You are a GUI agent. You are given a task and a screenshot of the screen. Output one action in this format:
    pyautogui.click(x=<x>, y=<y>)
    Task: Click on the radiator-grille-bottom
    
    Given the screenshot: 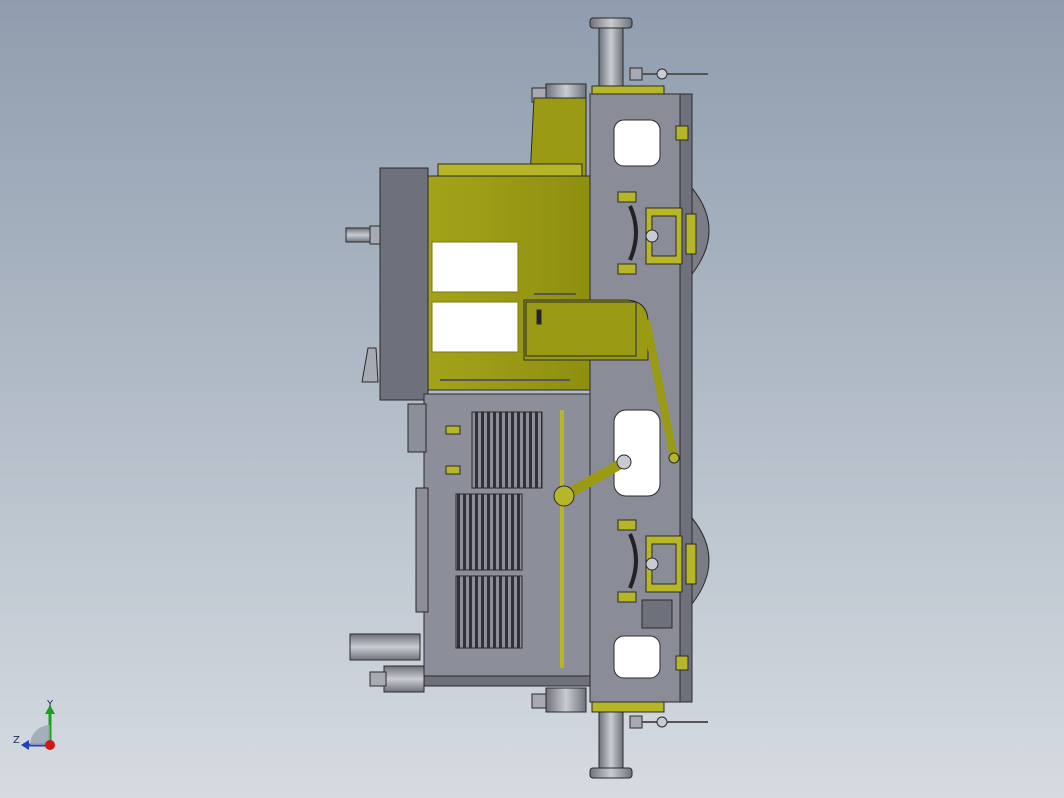 What is the action you would take?
    pyautogui.click(x=489, y=612)
    